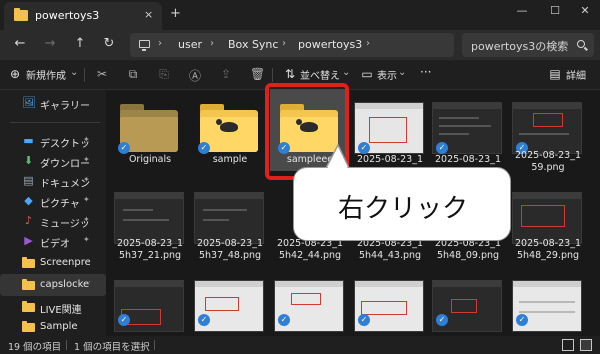 Image resolution: width=600 pixels, height=354 pixels. What do you see at coordinates (548, 222) in the screenshot?
I see `image-item: 2025-08-23_1 5h48_29.png` at bounding box center [548, 222].